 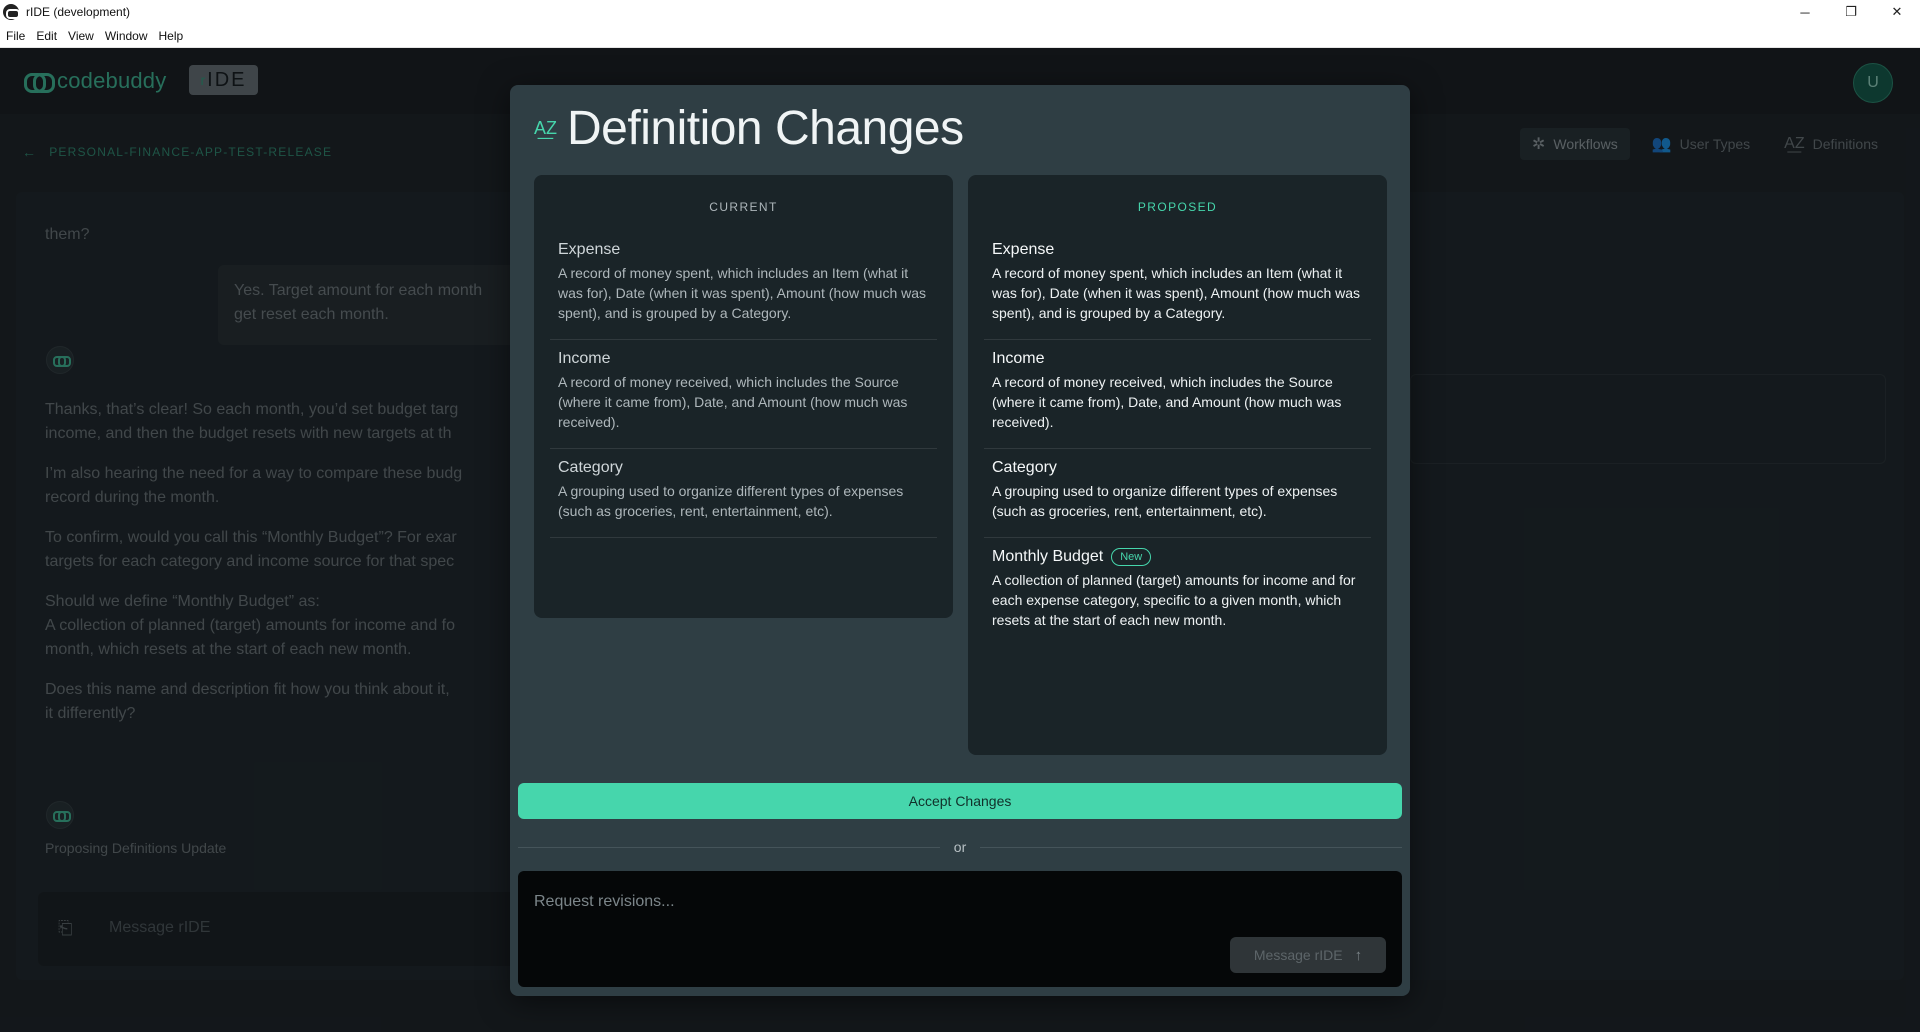 What do you see at coordinates (1897, 12) in the screenshot?
I see `close-icon: ✕` at bounding box center [1897, 12].